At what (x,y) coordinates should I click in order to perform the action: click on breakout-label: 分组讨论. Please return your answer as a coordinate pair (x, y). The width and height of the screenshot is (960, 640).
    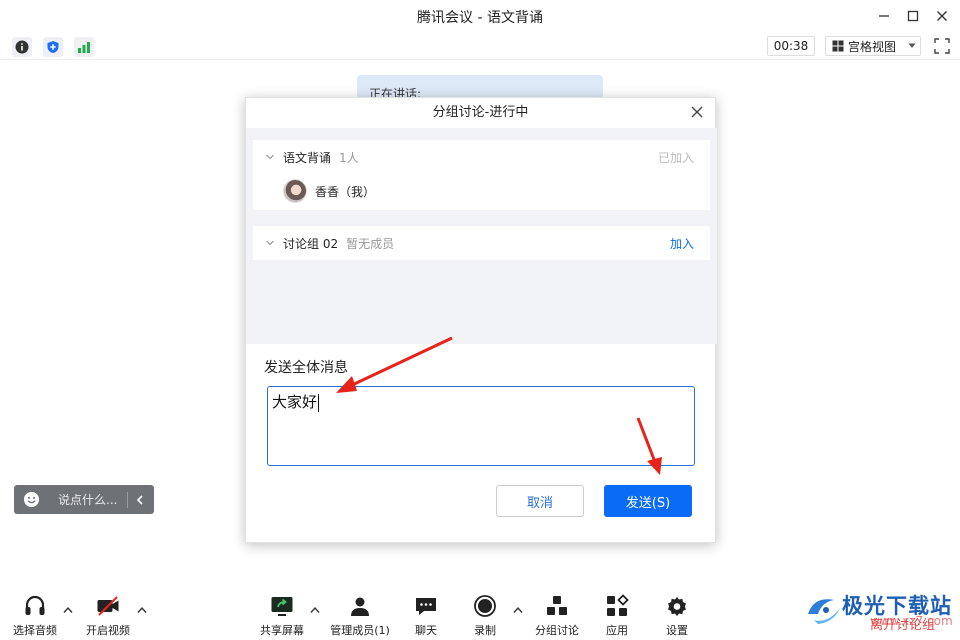
    Looking at the image, I should click on (557, 630).